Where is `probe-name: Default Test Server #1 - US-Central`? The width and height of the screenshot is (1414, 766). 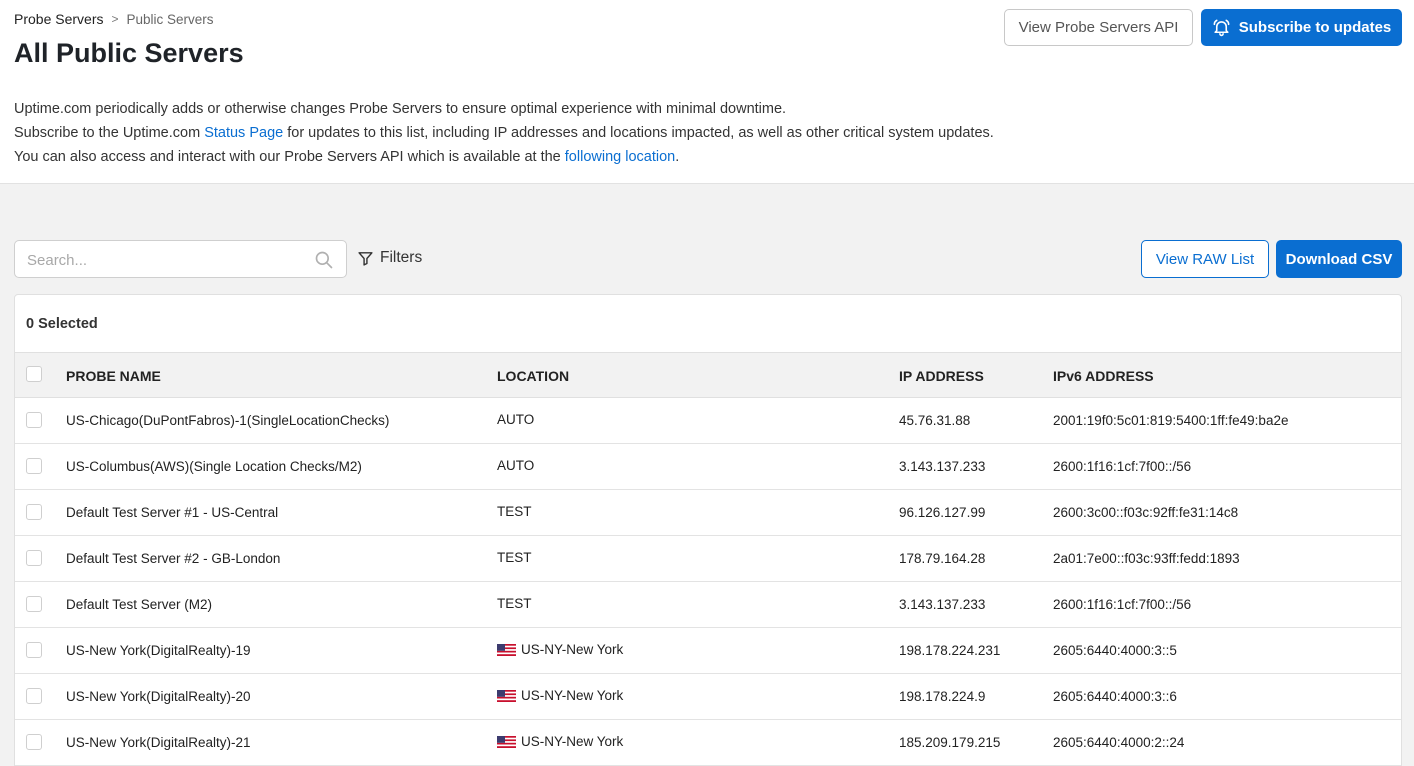
probe-name: Default Test Server #1 - US-Central is located at coordinates (172, 512).